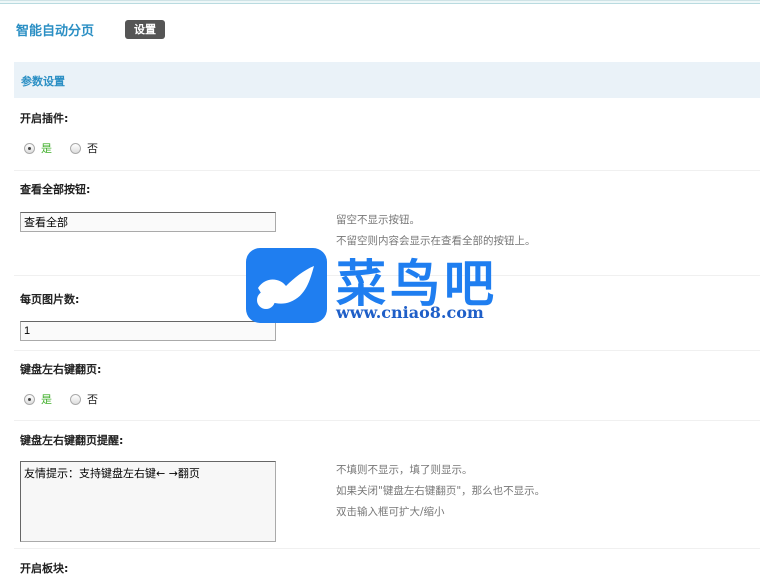 The height and width of the screenshot is (576, 760). I want to click on enable-plugin-radio-group: 是 否, so click(61, 148).